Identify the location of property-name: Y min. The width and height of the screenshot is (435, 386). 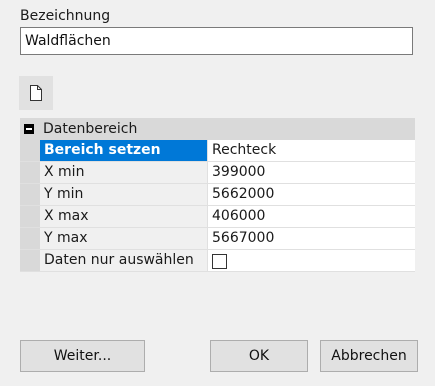
(124, 194).